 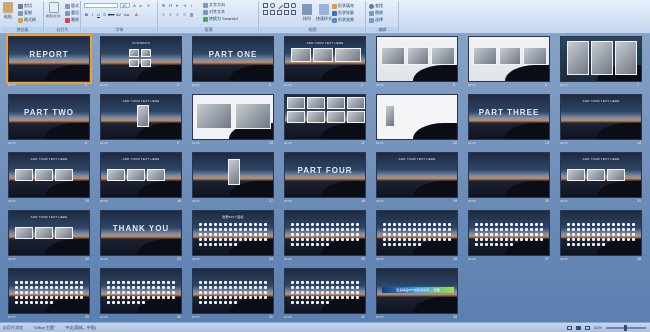 What do you see at coordinates (509, 117) in the screenshot?
I see `slide-thumbnail: PART THREE` at bounding box center [509, 117].